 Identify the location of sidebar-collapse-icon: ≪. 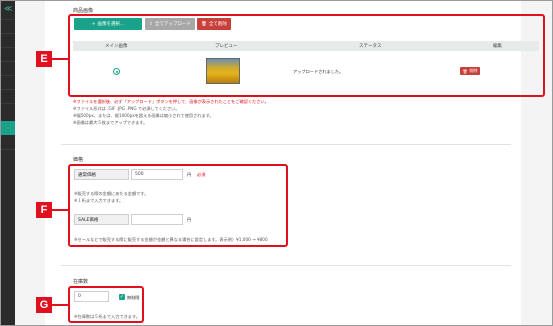
(8, 8).